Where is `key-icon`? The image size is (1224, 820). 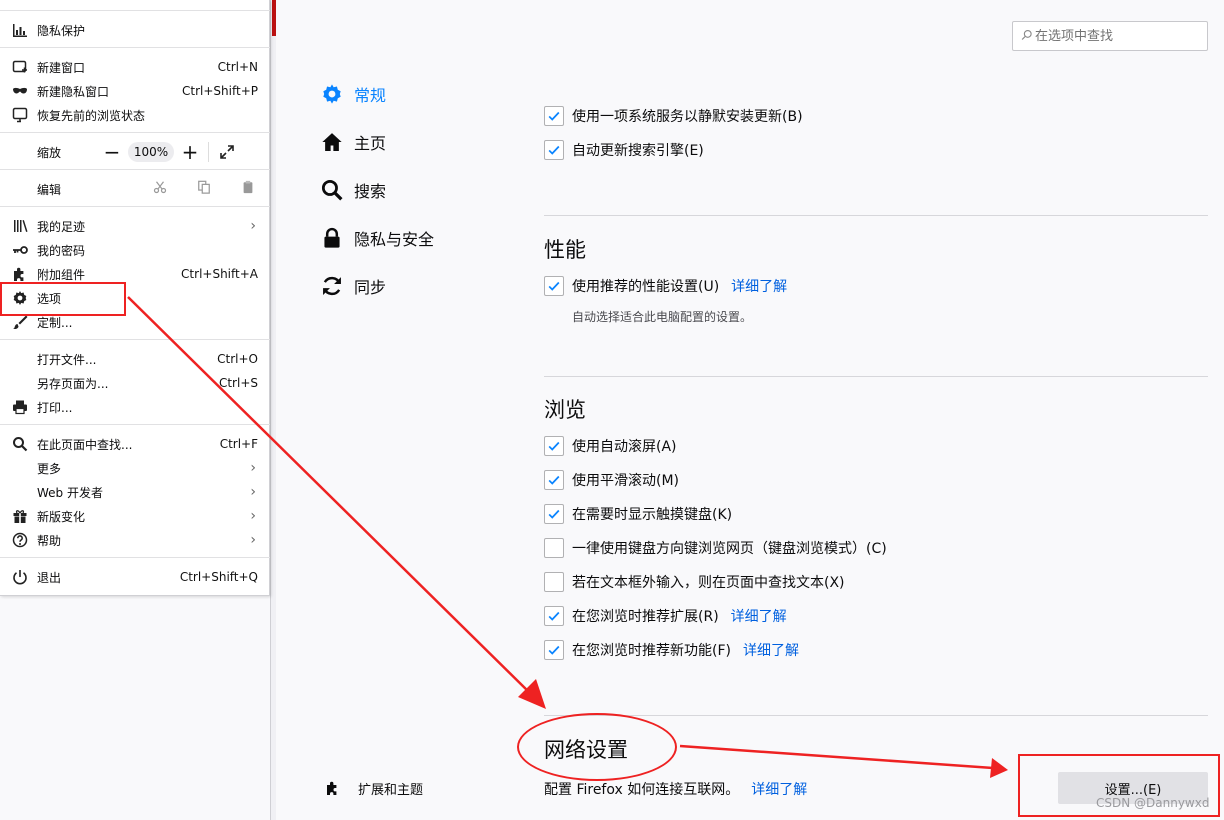
key-icon is located at coordinates (20, 250).